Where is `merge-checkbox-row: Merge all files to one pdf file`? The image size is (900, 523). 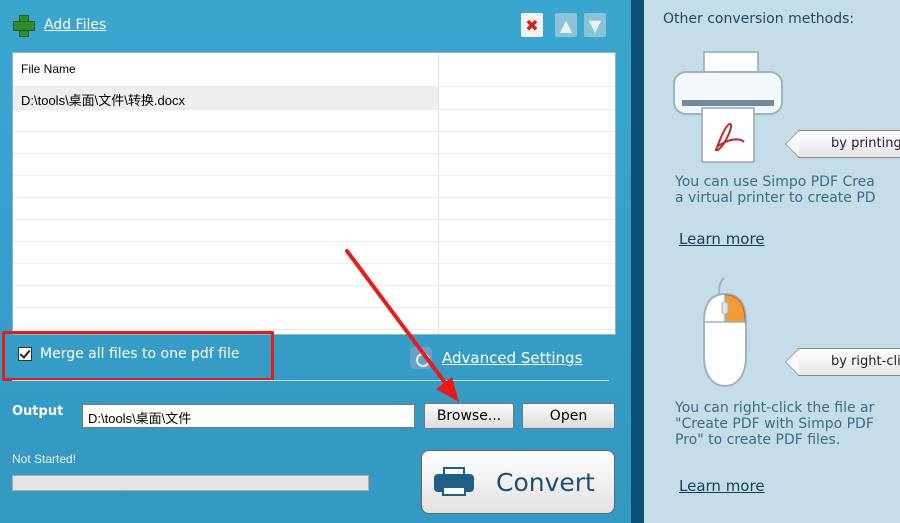
merge-checkbox-row: Merge all files to one pdf file is located at coordinates (129, 354).